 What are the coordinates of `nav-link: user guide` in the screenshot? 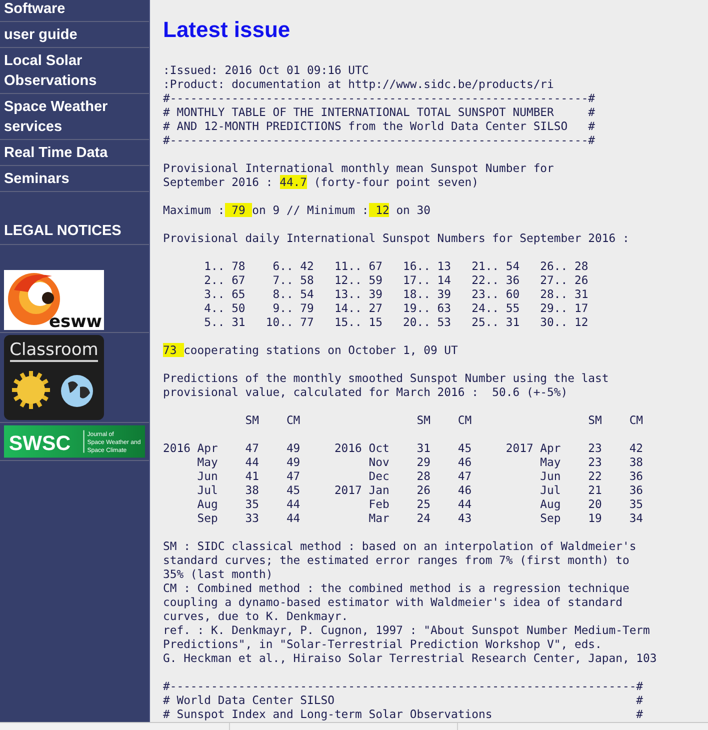 It's located at (74, 35).